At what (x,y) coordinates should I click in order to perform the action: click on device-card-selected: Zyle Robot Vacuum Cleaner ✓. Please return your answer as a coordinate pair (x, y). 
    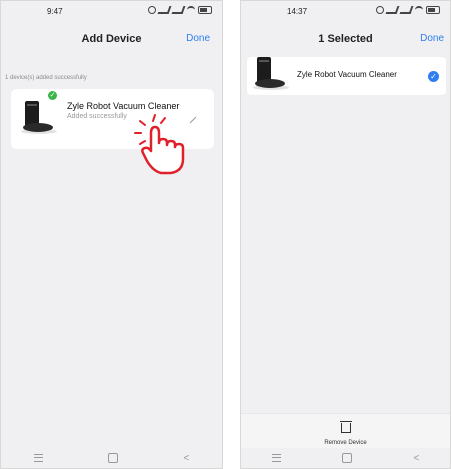
    Looking at the image, I should click on (346, 76).